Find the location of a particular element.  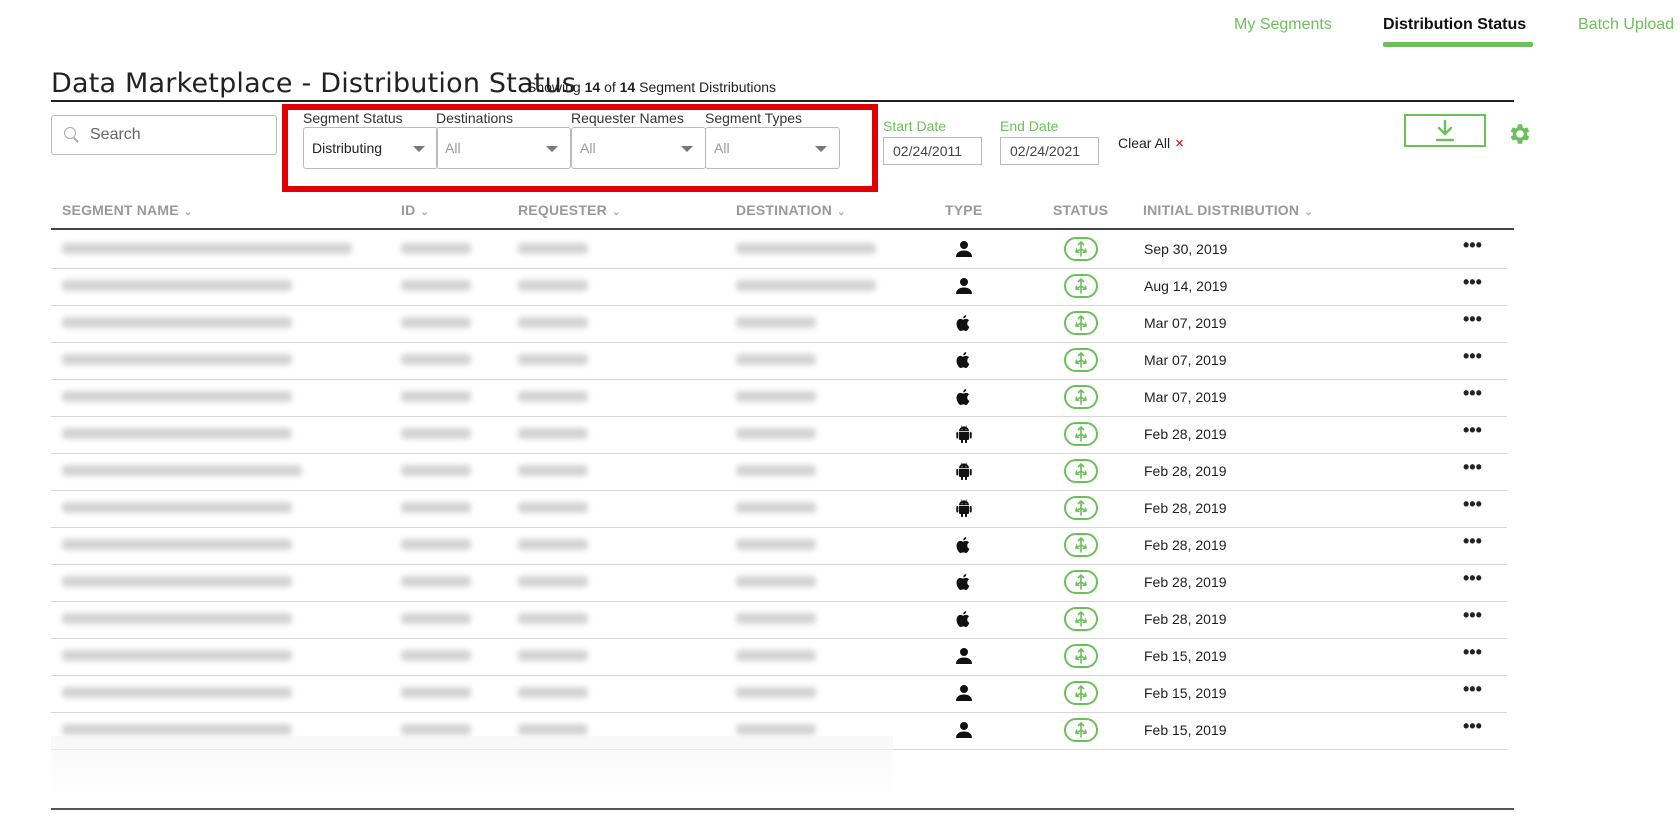

search-input is located at coordinates (180, 135).